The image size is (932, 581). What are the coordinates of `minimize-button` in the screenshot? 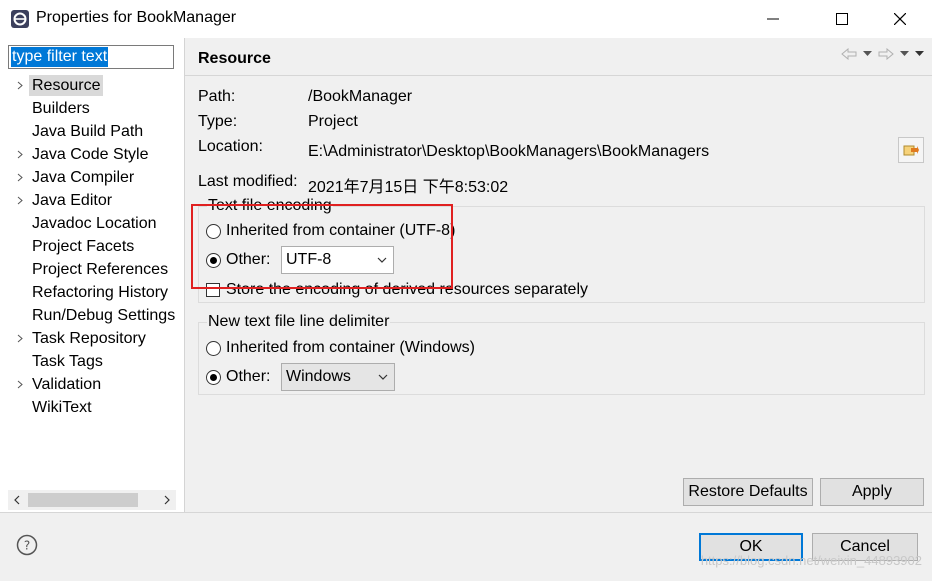 It's located at (773, 19).